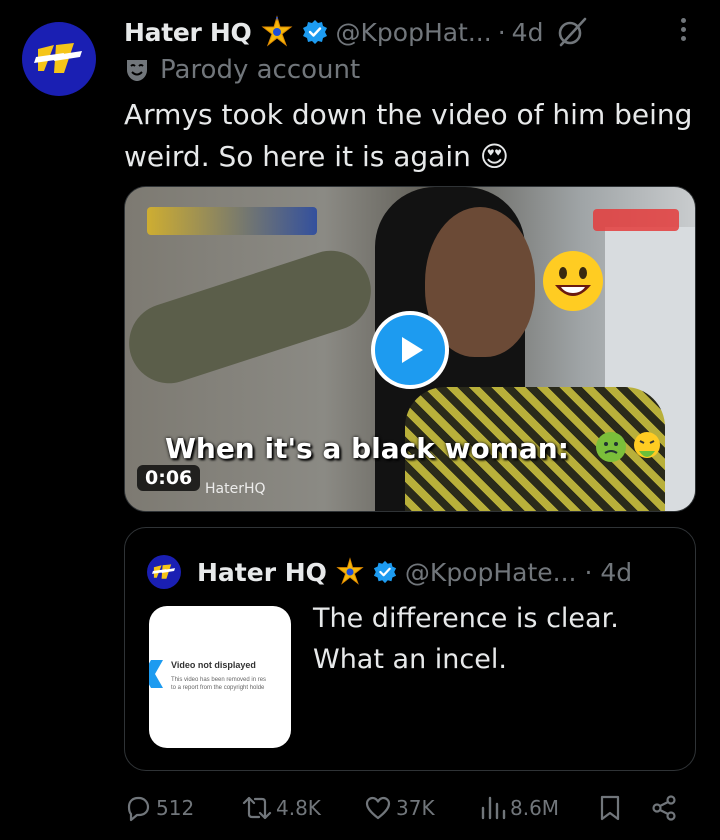  Describe the element at coordinates (378, 808) in the screenshot. I see `like-icon` at that location.